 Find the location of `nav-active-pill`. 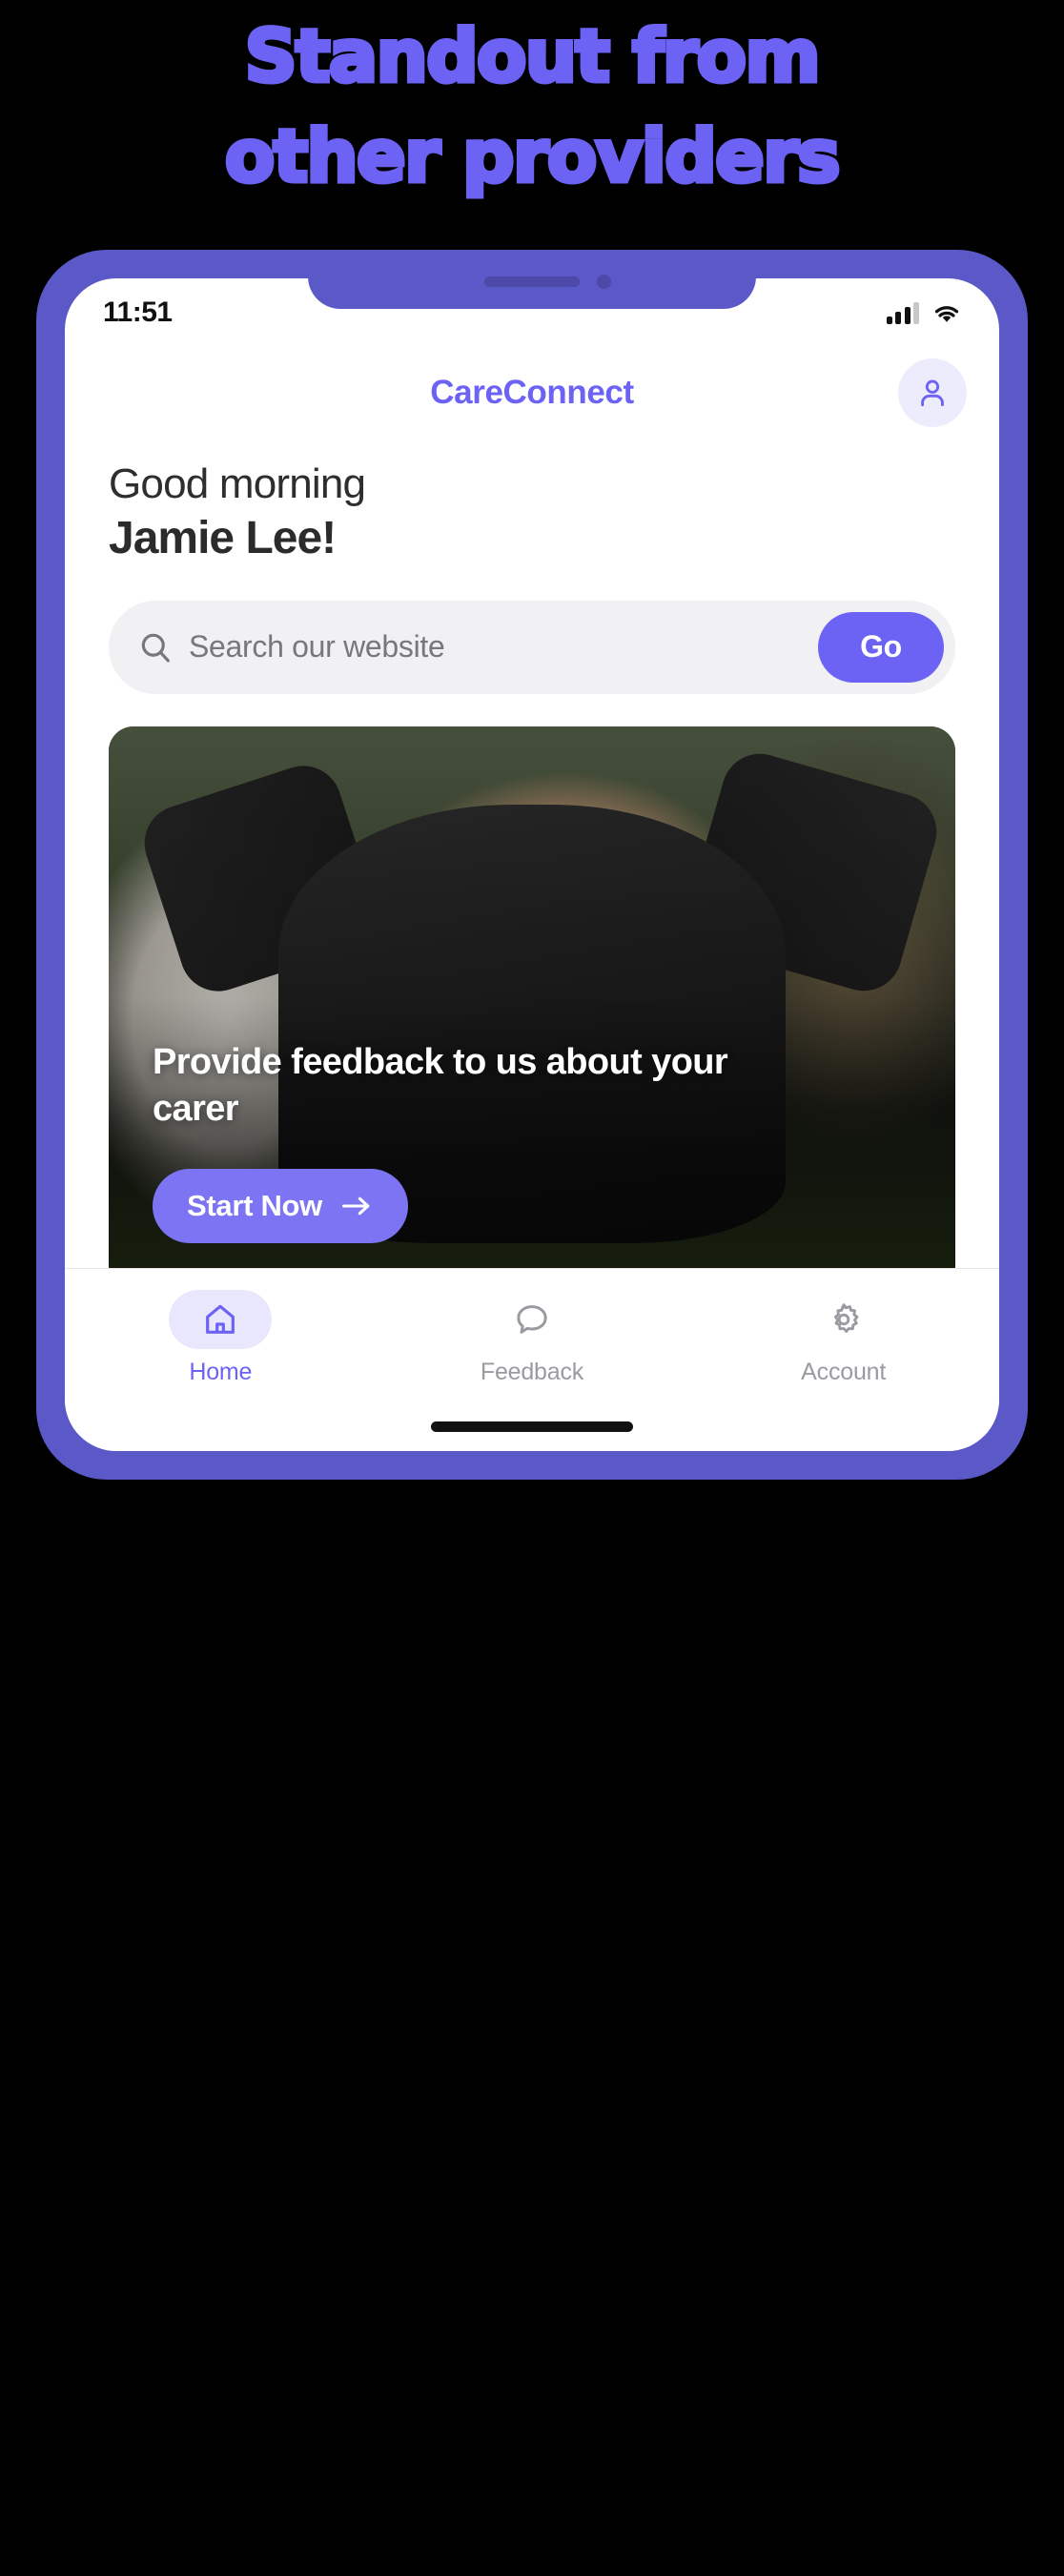

nav-active-pill is located at coordinates (221, 1319).